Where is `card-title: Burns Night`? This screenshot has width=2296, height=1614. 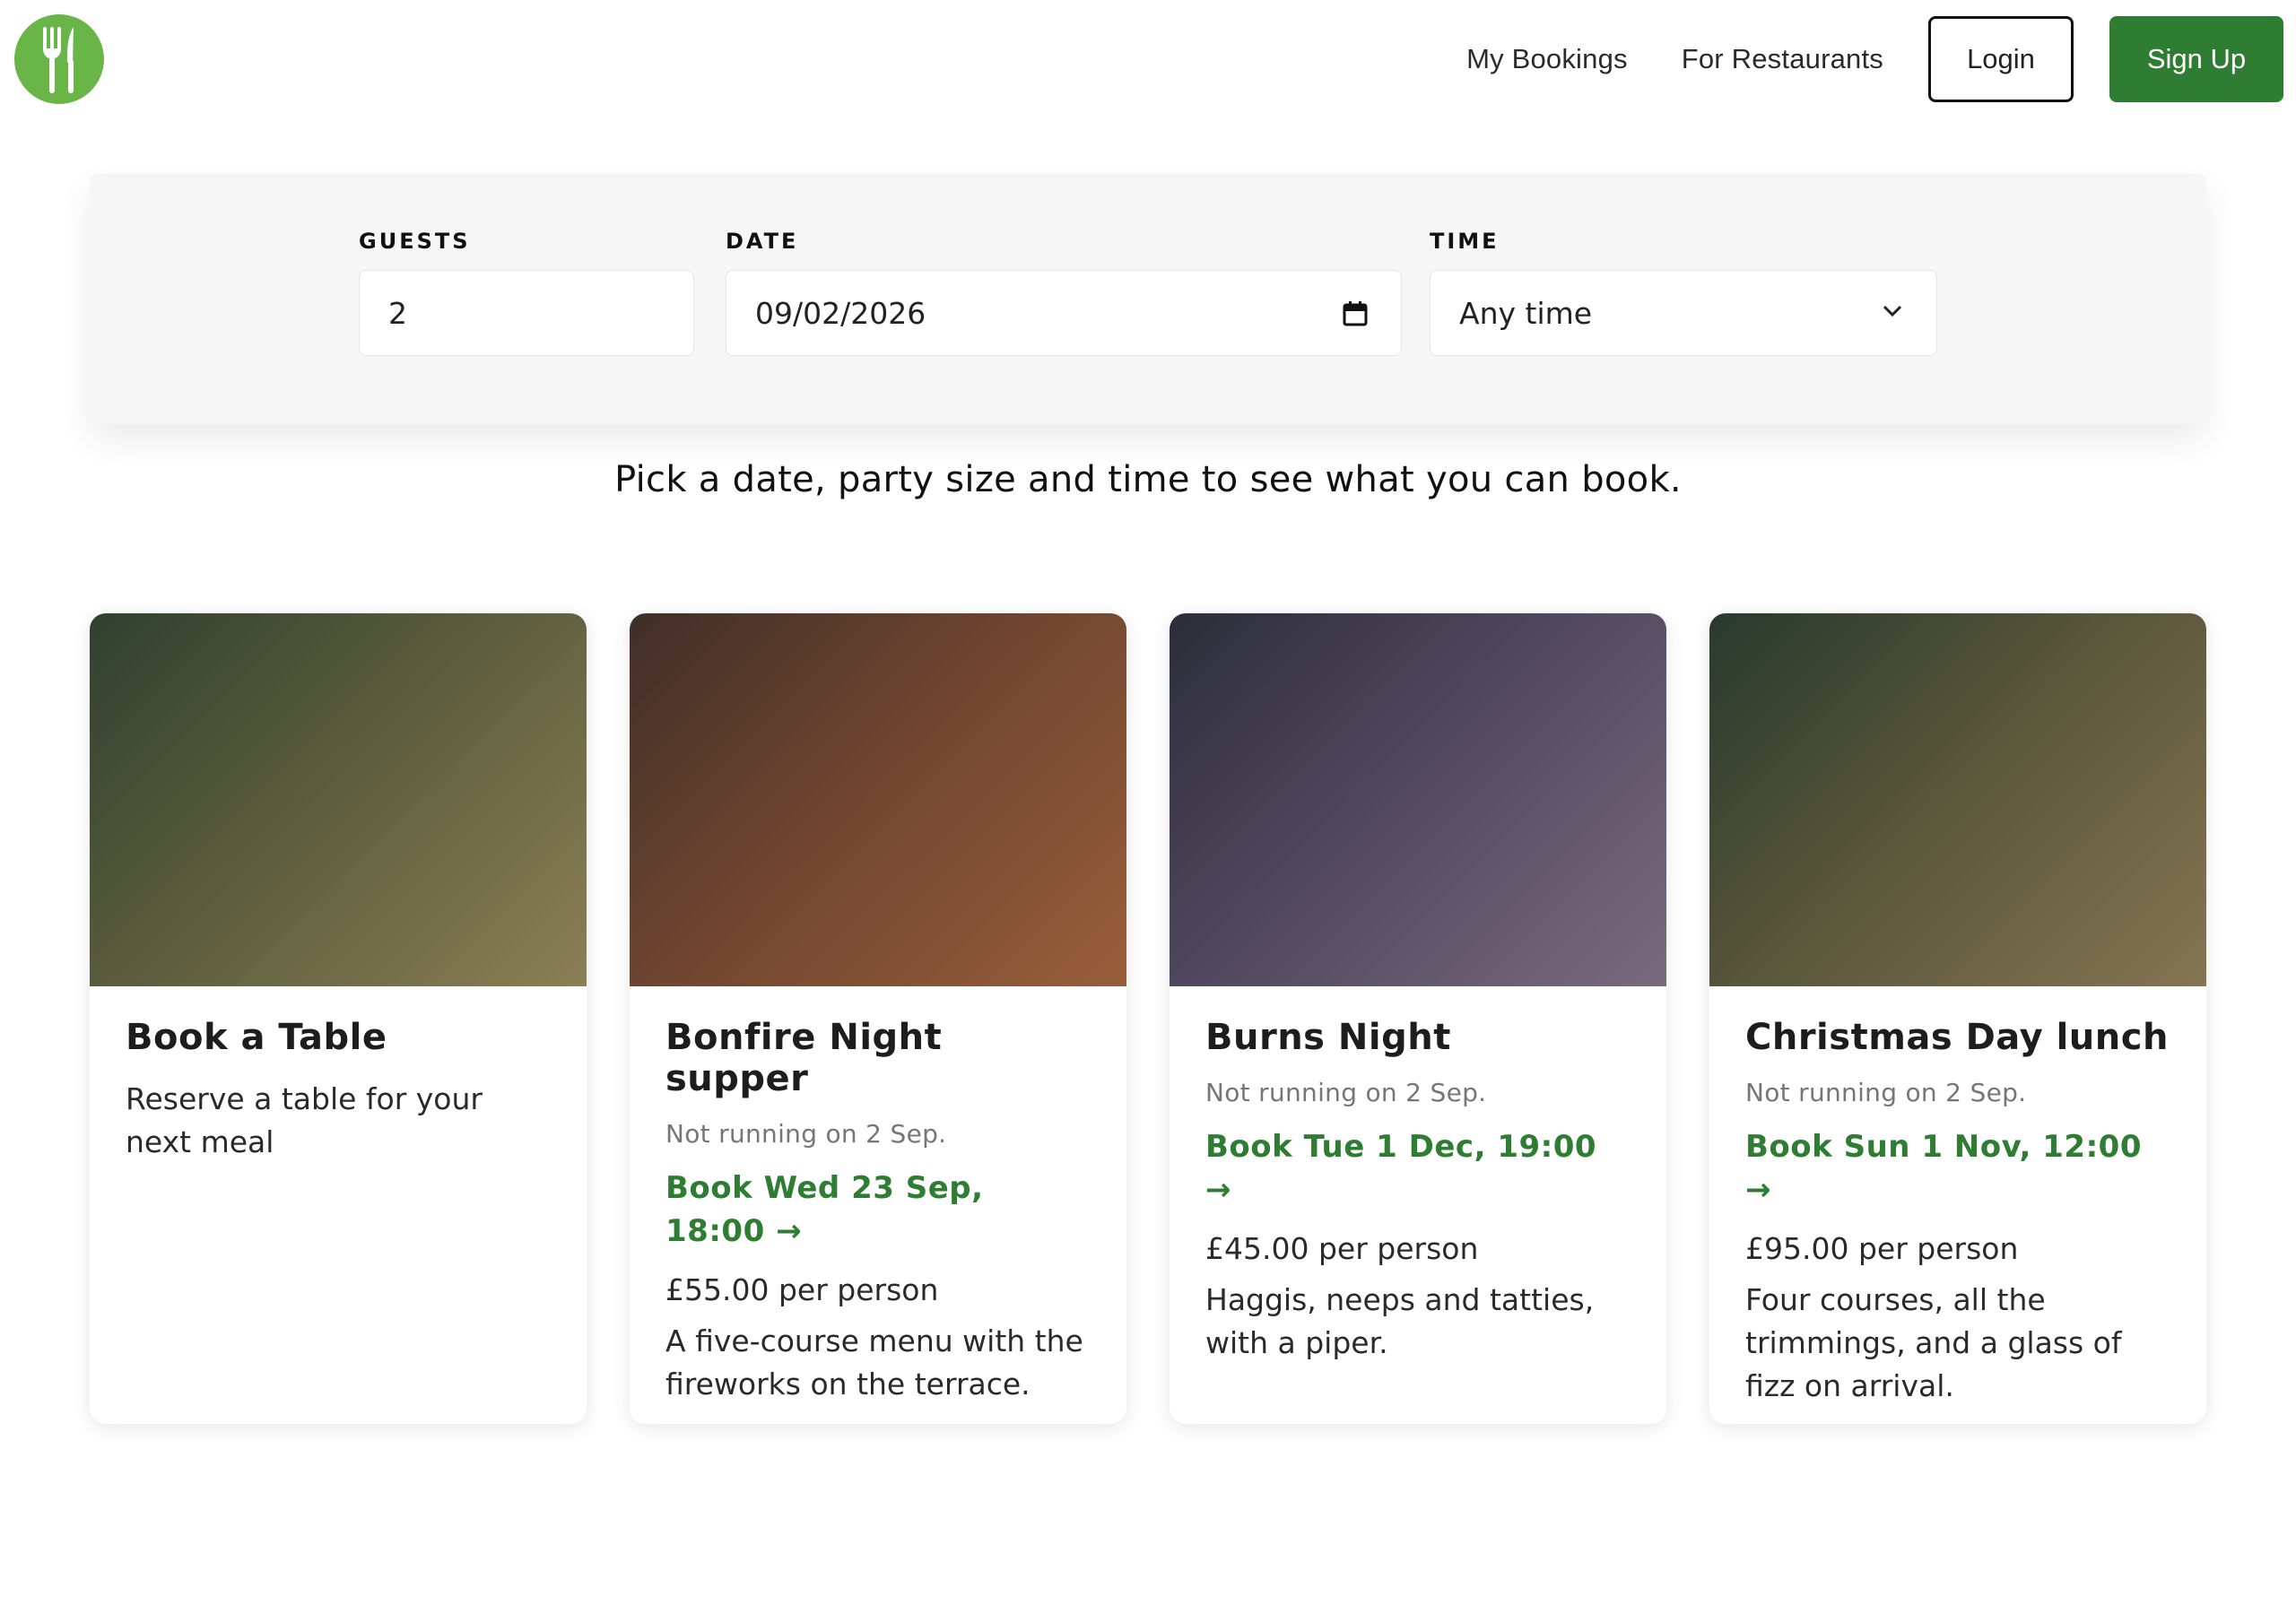
card-title: Burns Night is located at coordinates (1328, 1037).